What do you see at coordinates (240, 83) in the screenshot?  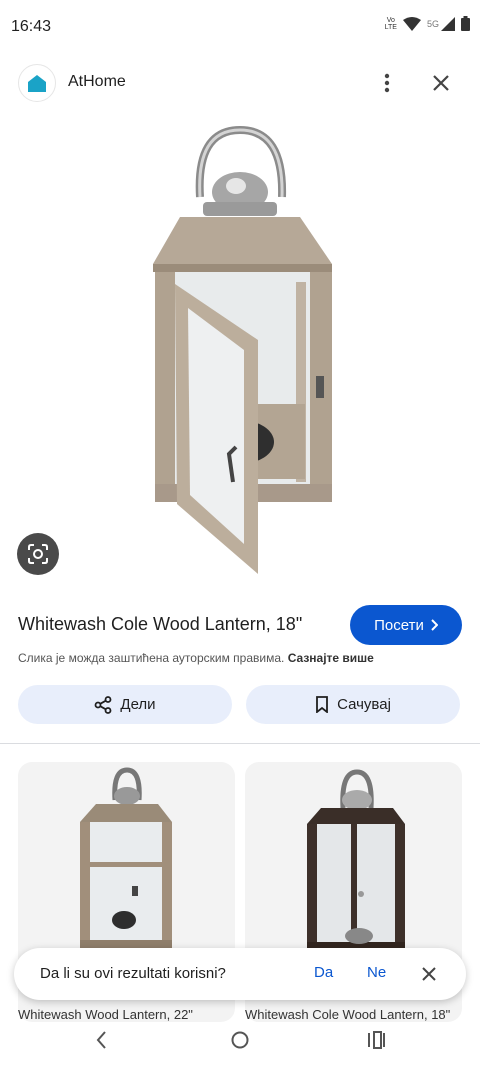 I see `top-bar: AtHome` at bounding box center [240, 83].